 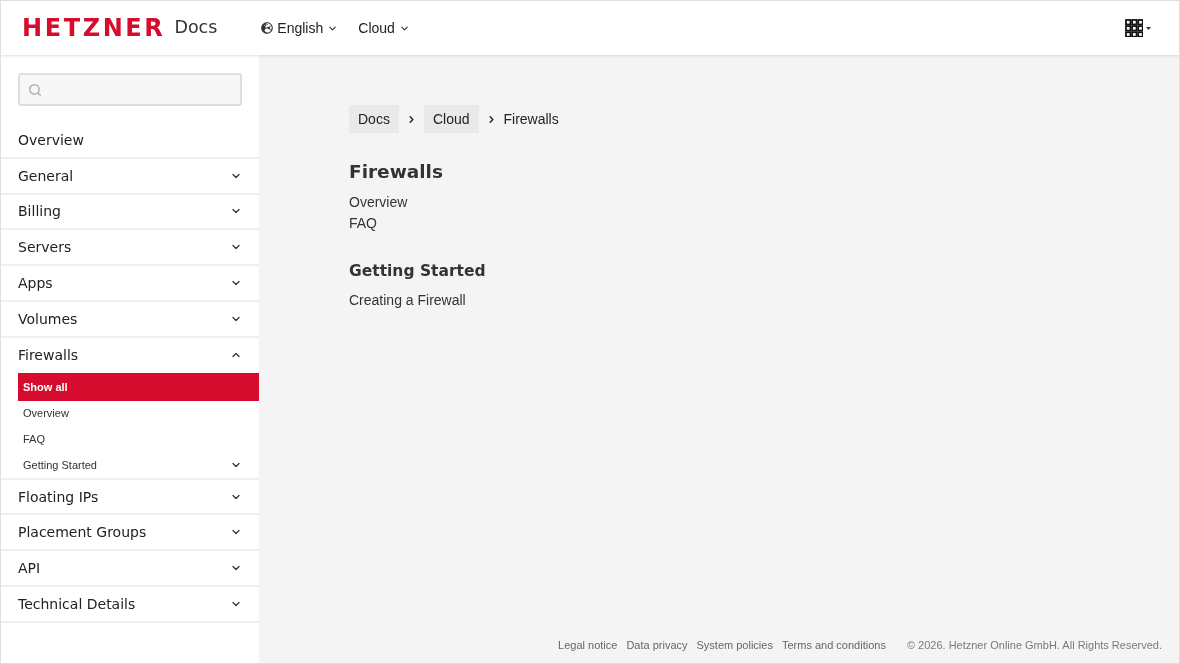 I want to click on breadcrumb-link: Cloud, so click(x=451, y=119).